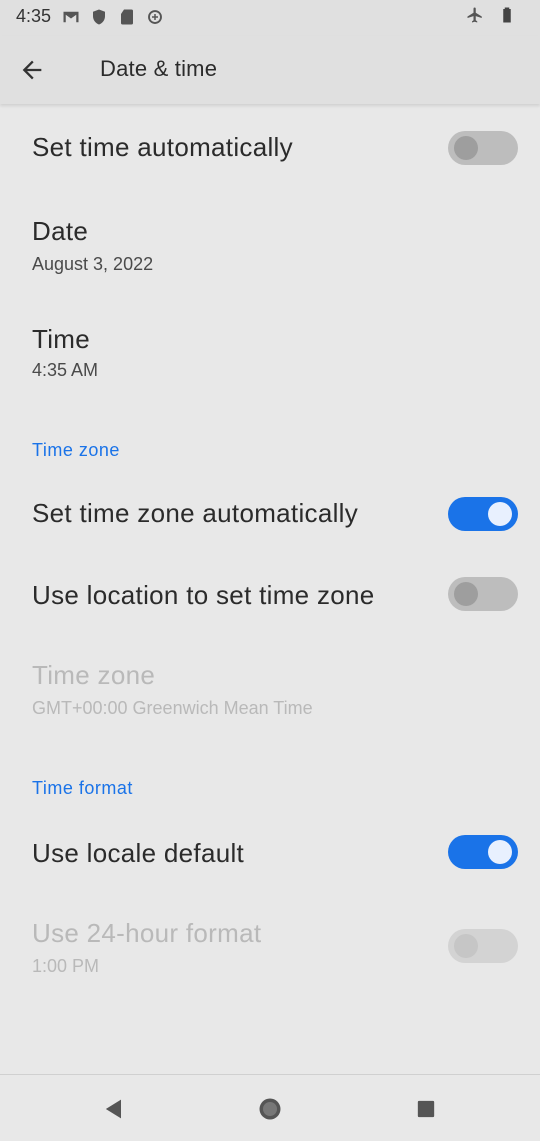 The image size is (540, 1141). I want to click on set-time-zone-automatically-row: Set time zone automatically, so click(270, 514).